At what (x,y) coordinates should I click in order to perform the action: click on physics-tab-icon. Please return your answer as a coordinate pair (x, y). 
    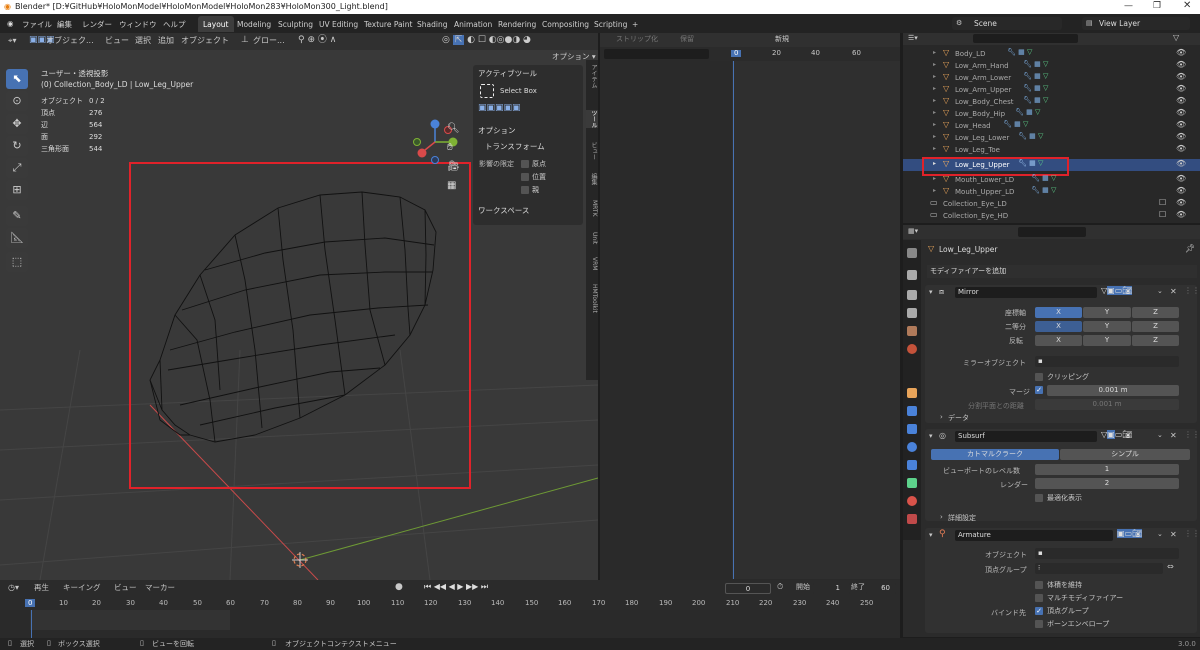
    Looking at the image, I should click on (912, 447).